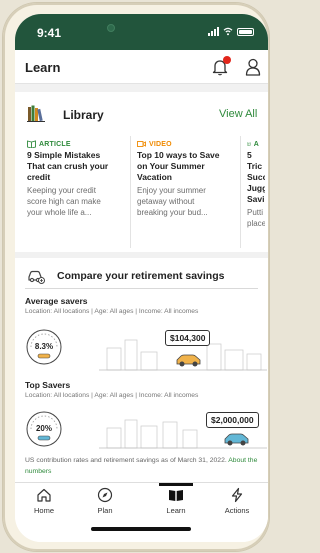 The height and width of the screenshot is (553, 320). I want to click on status-time: 9:41, so click(49, 33).